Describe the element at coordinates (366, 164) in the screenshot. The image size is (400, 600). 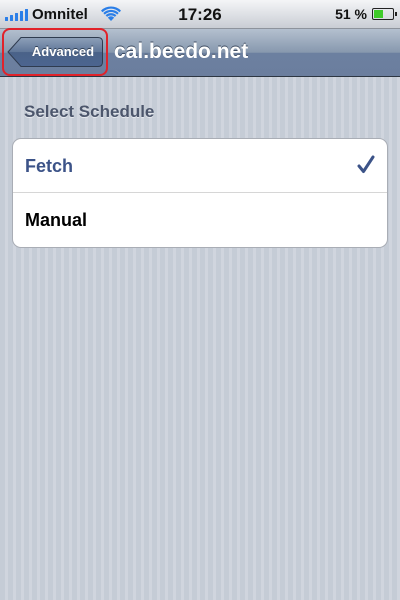
I see `checkmark-icon` at that location.